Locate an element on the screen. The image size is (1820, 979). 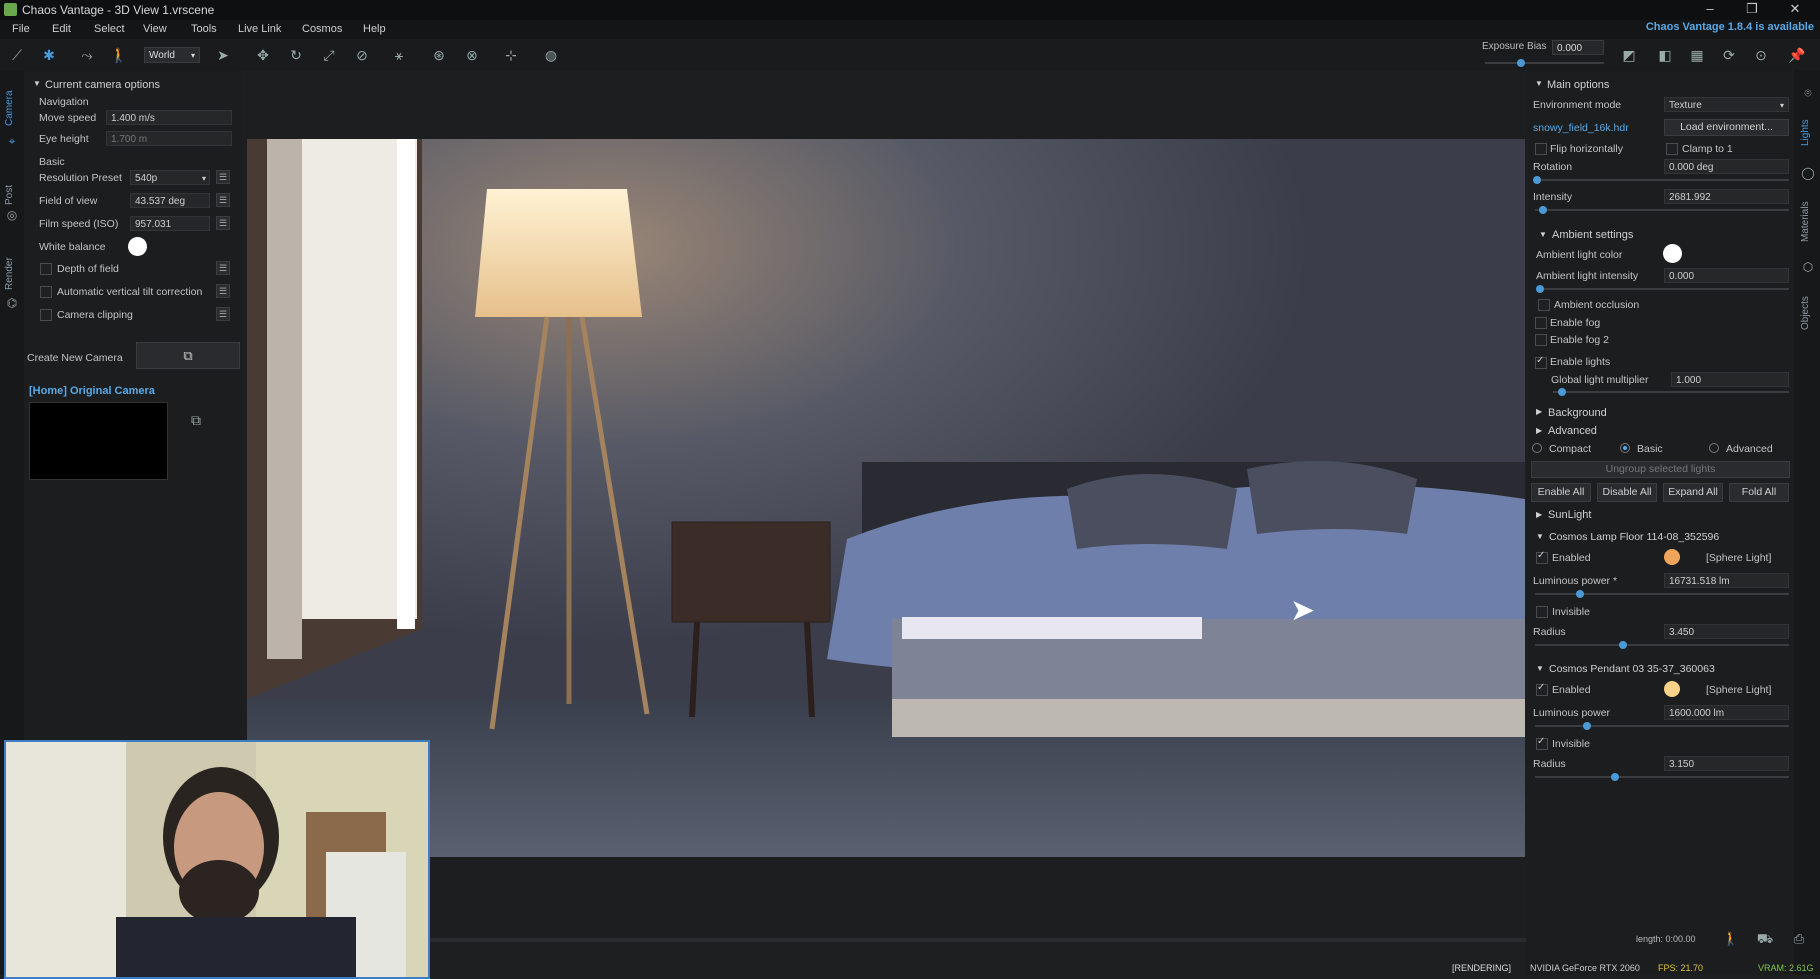
iso-list-icon: ☰ is located at coordinates (223, 223).